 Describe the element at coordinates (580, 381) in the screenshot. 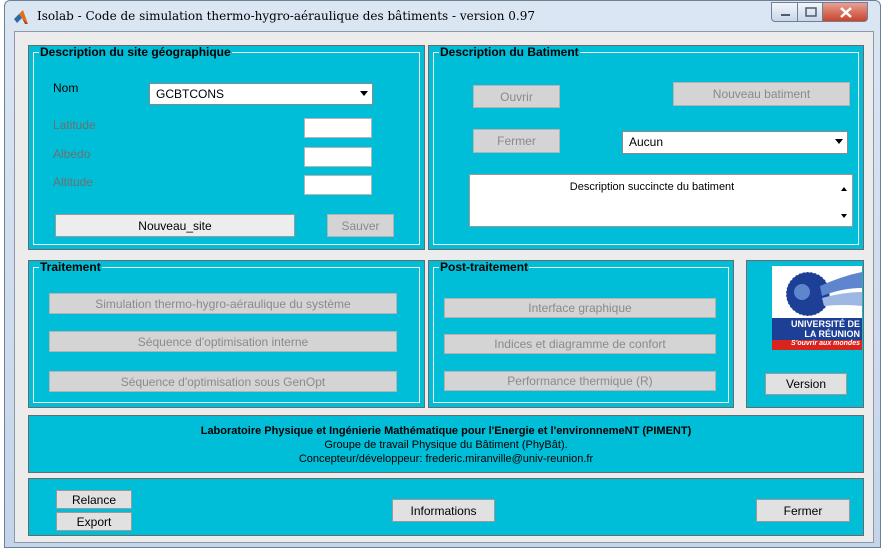

I see `performance-thermique-button: Performance thermique (R)` at that location.